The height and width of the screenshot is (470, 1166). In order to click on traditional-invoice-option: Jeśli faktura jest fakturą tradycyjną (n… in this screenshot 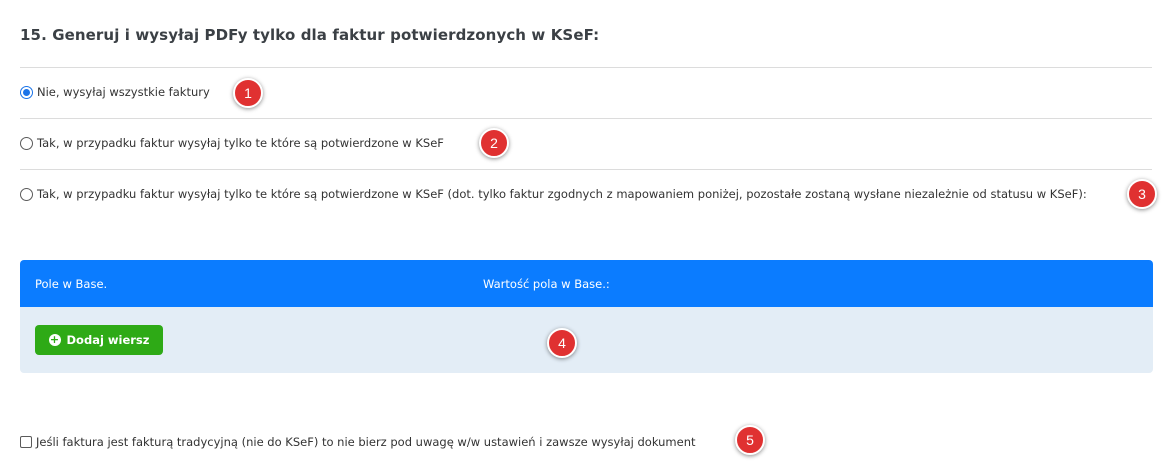, I will do `click(358, 442)`.